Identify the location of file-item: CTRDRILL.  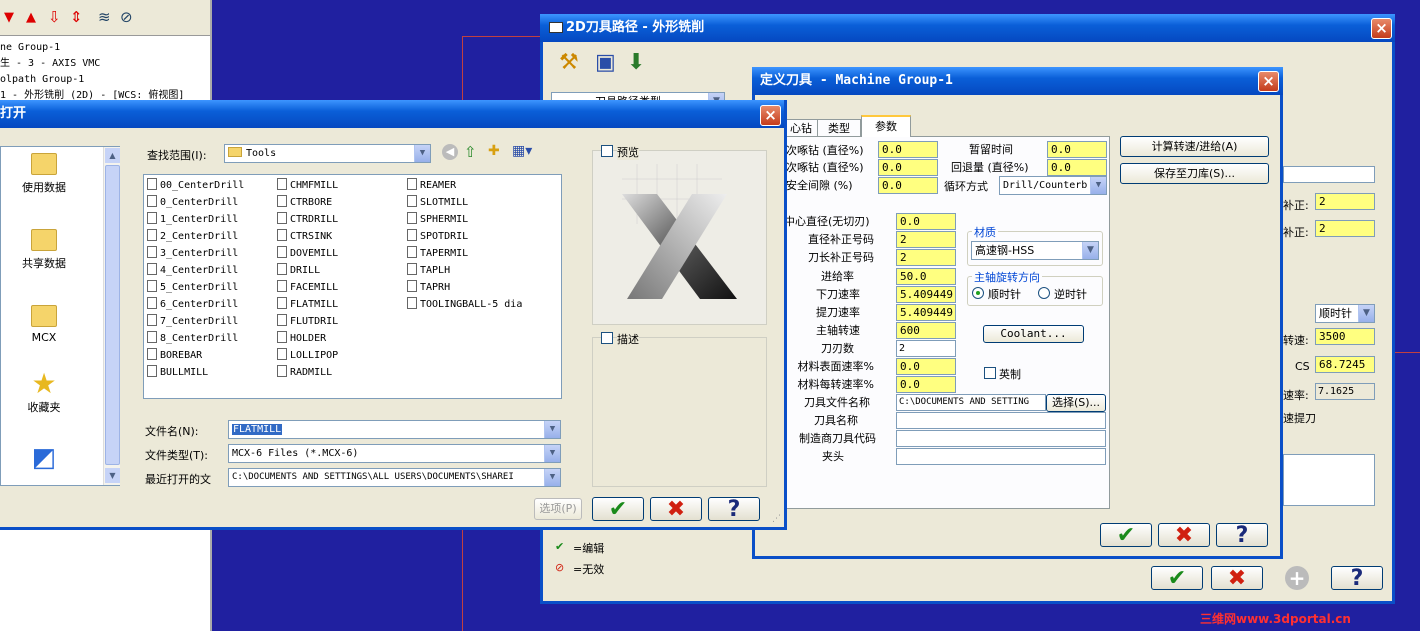
(307, 219).